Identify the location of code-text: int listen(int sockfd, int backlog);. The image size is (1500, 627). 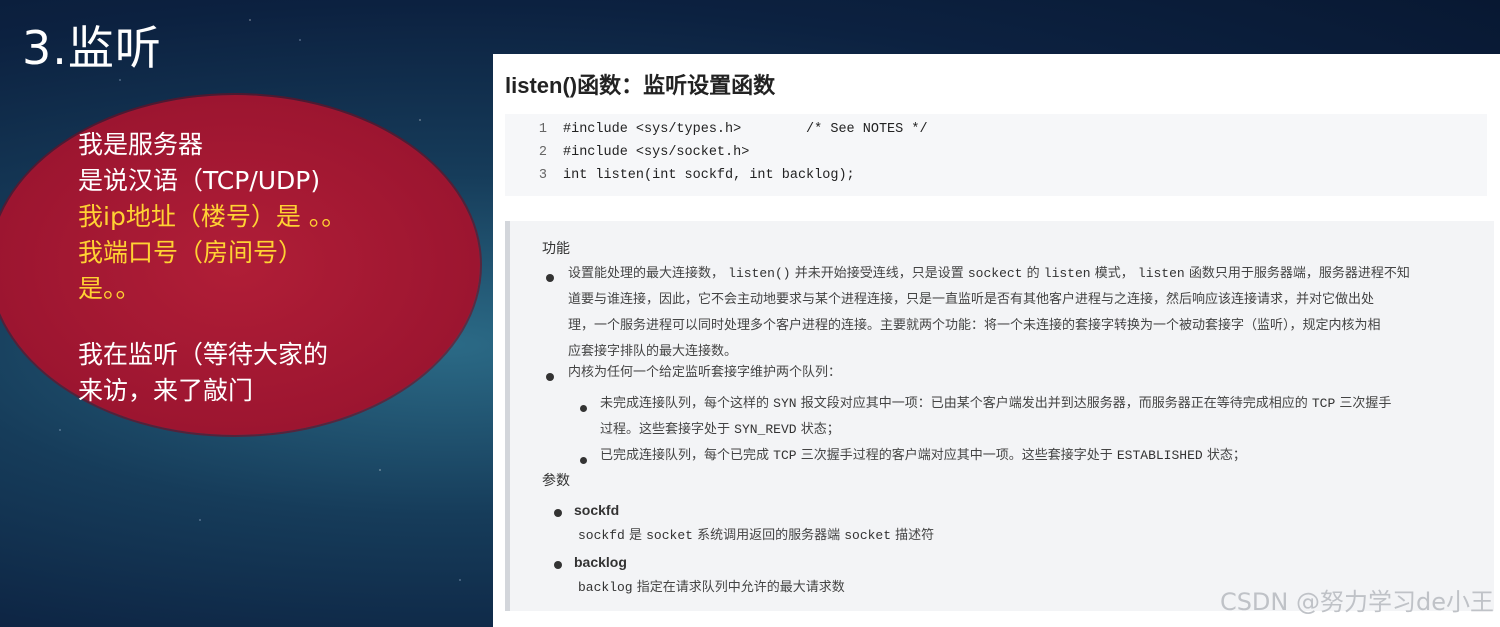
(709, 175).